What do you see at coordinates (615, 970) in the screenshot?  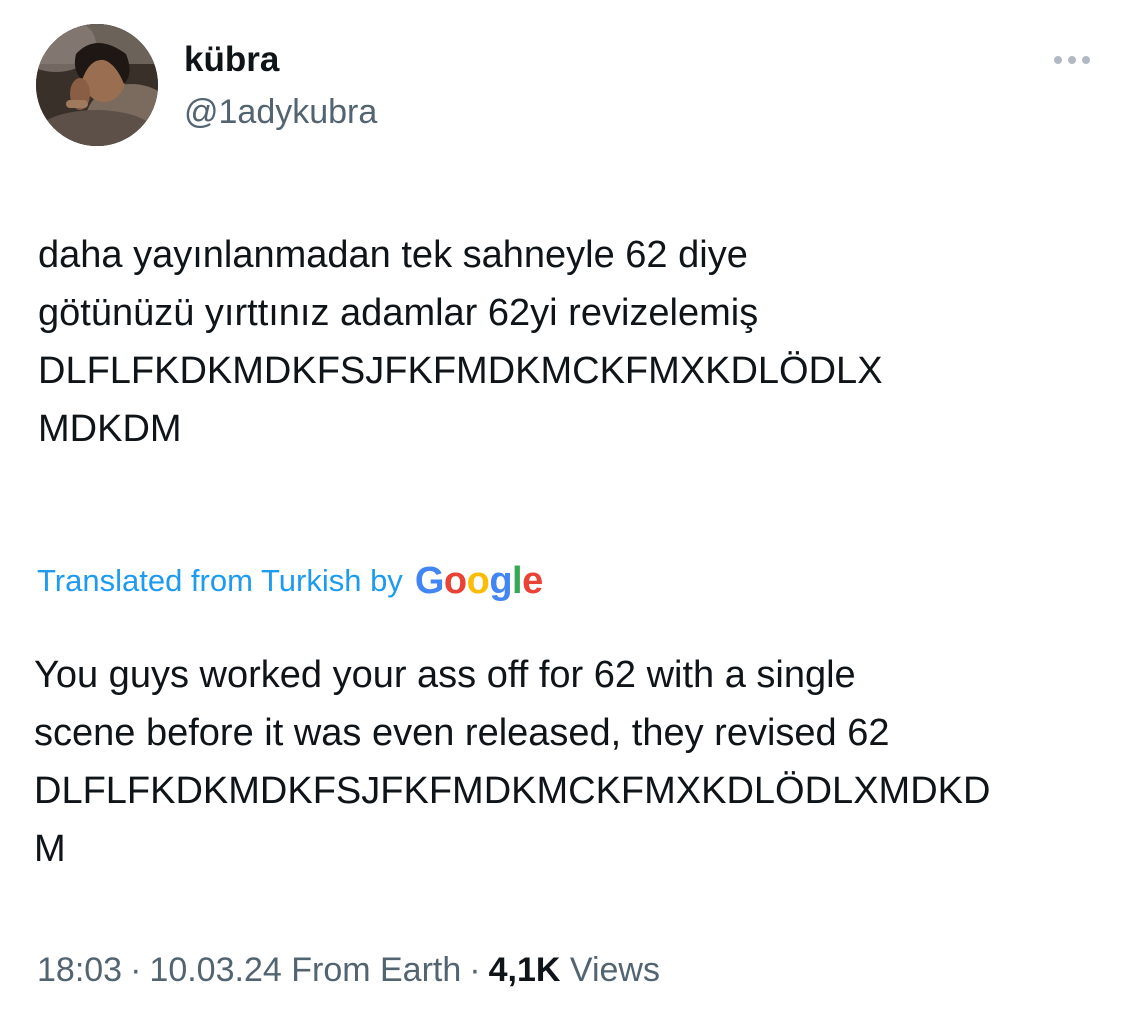 I see `views-label: Views` at bounding box center [615, 970].